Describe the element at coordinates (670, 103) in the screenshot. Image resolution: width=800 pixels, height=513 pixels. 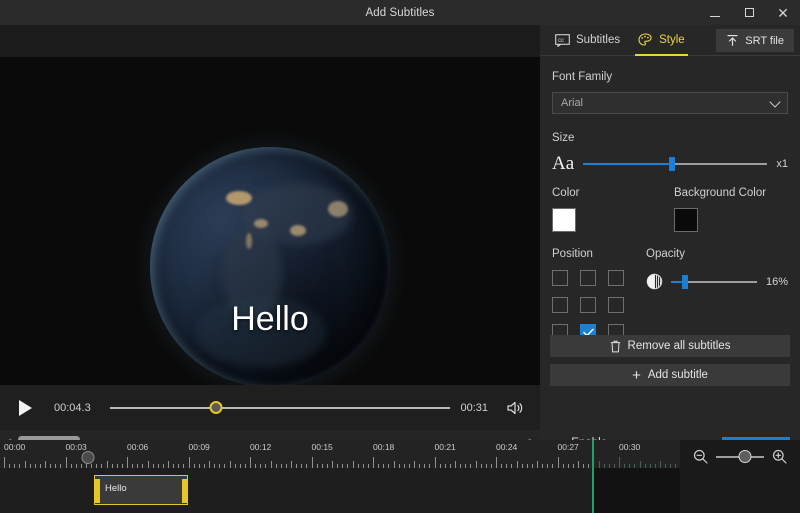
I see `font-family-select: Arial` at that location.